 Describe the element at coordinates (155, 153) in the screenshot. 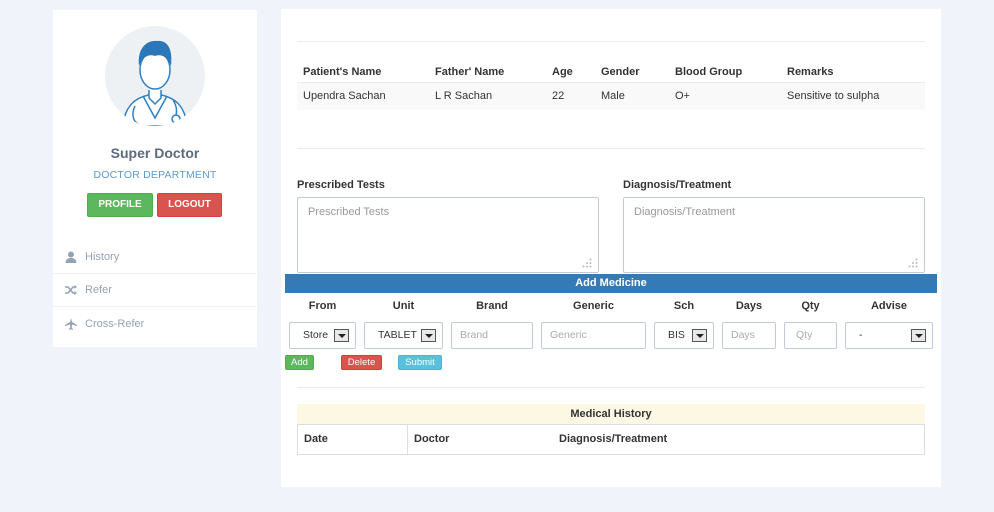

I see `profile-name: Super Doctor` at that location.